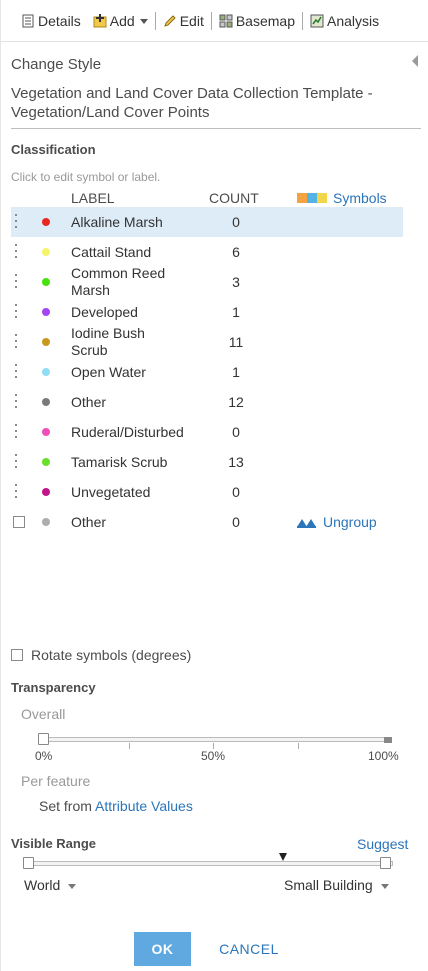 The height and width of the screenshot is (971, 428). I want to click on edit-label: Edit, so click(191, 20).